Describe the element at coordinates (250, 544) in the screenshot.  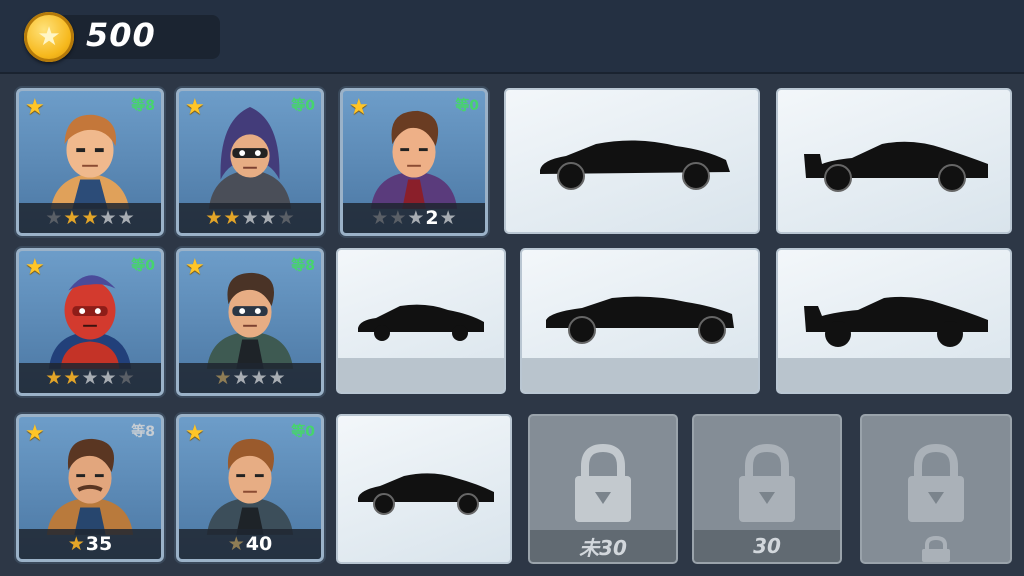
I see `price-tag: ★ 40` at that location.